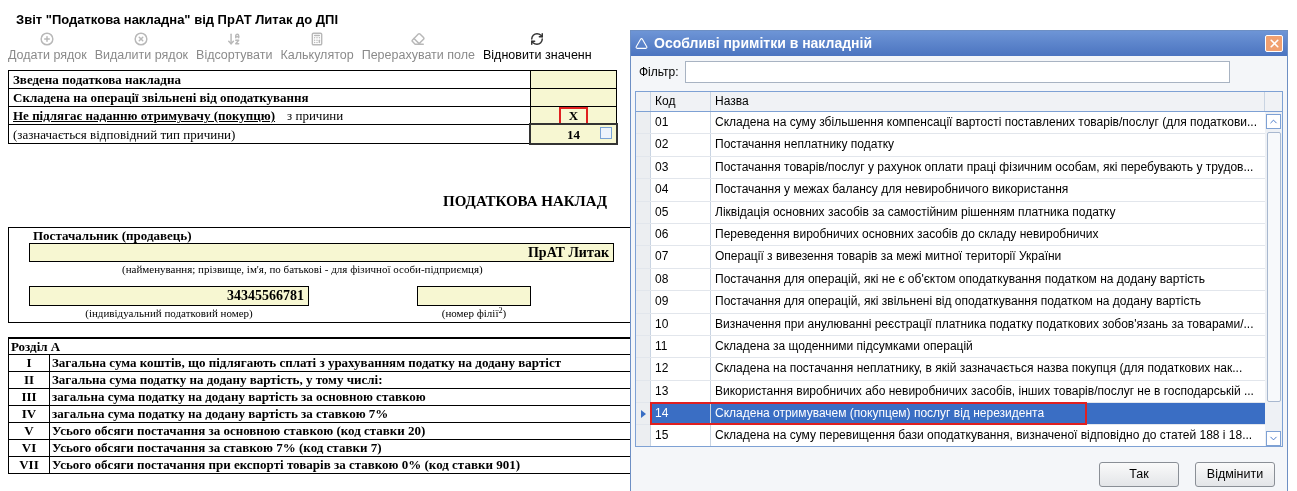 The width and height of the screenshot is (1297, 491). Describe the element at coordinates (892, 190) in the screenshot. I see `name-cell-text: Постачання у межах балансу для невиробничого використання` at that location.